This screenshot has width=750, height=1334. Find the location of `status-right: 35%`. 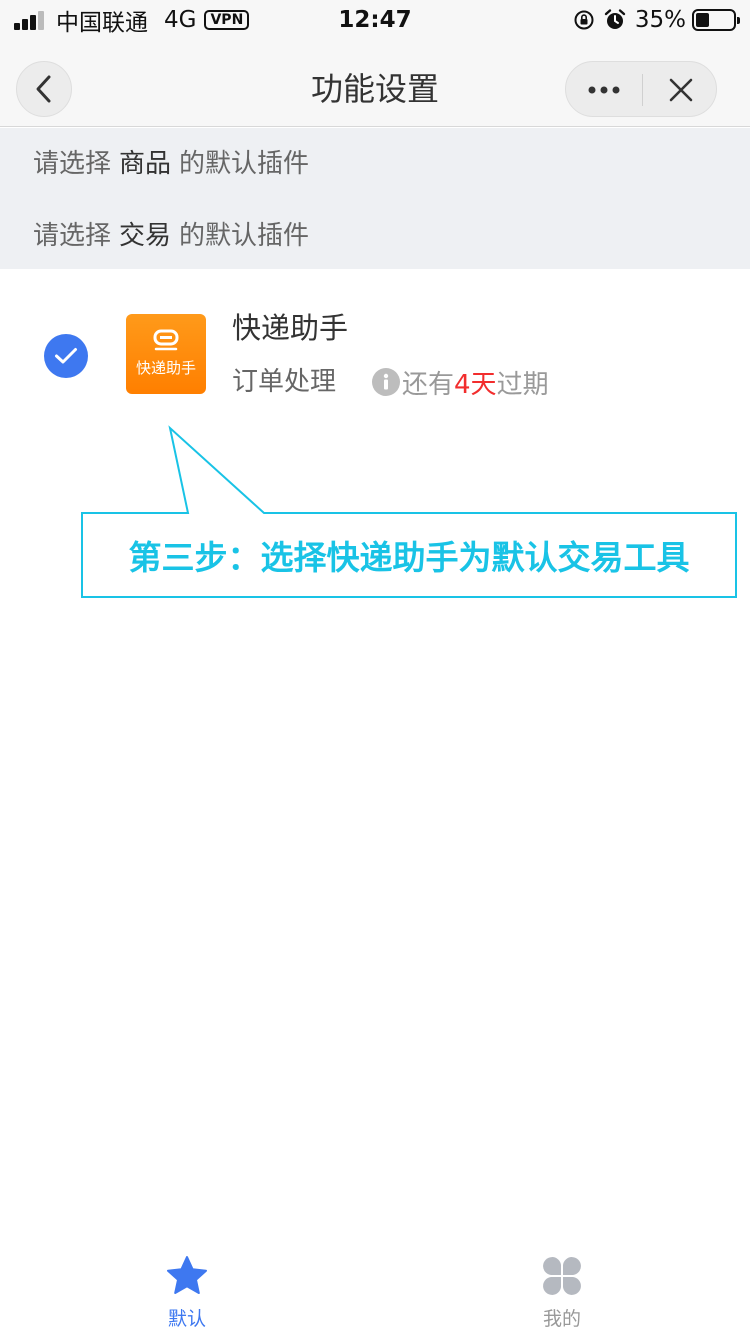

status-right: 35% is located at coordinates (656, 20).